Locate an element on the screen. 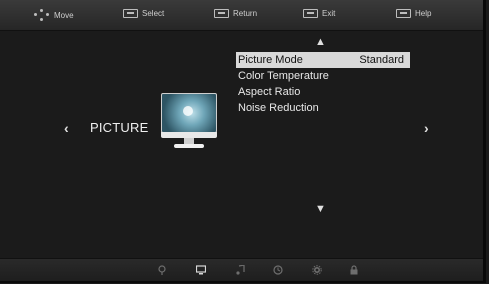  menu-item-value: Standard is located at coordinates (381, 60).